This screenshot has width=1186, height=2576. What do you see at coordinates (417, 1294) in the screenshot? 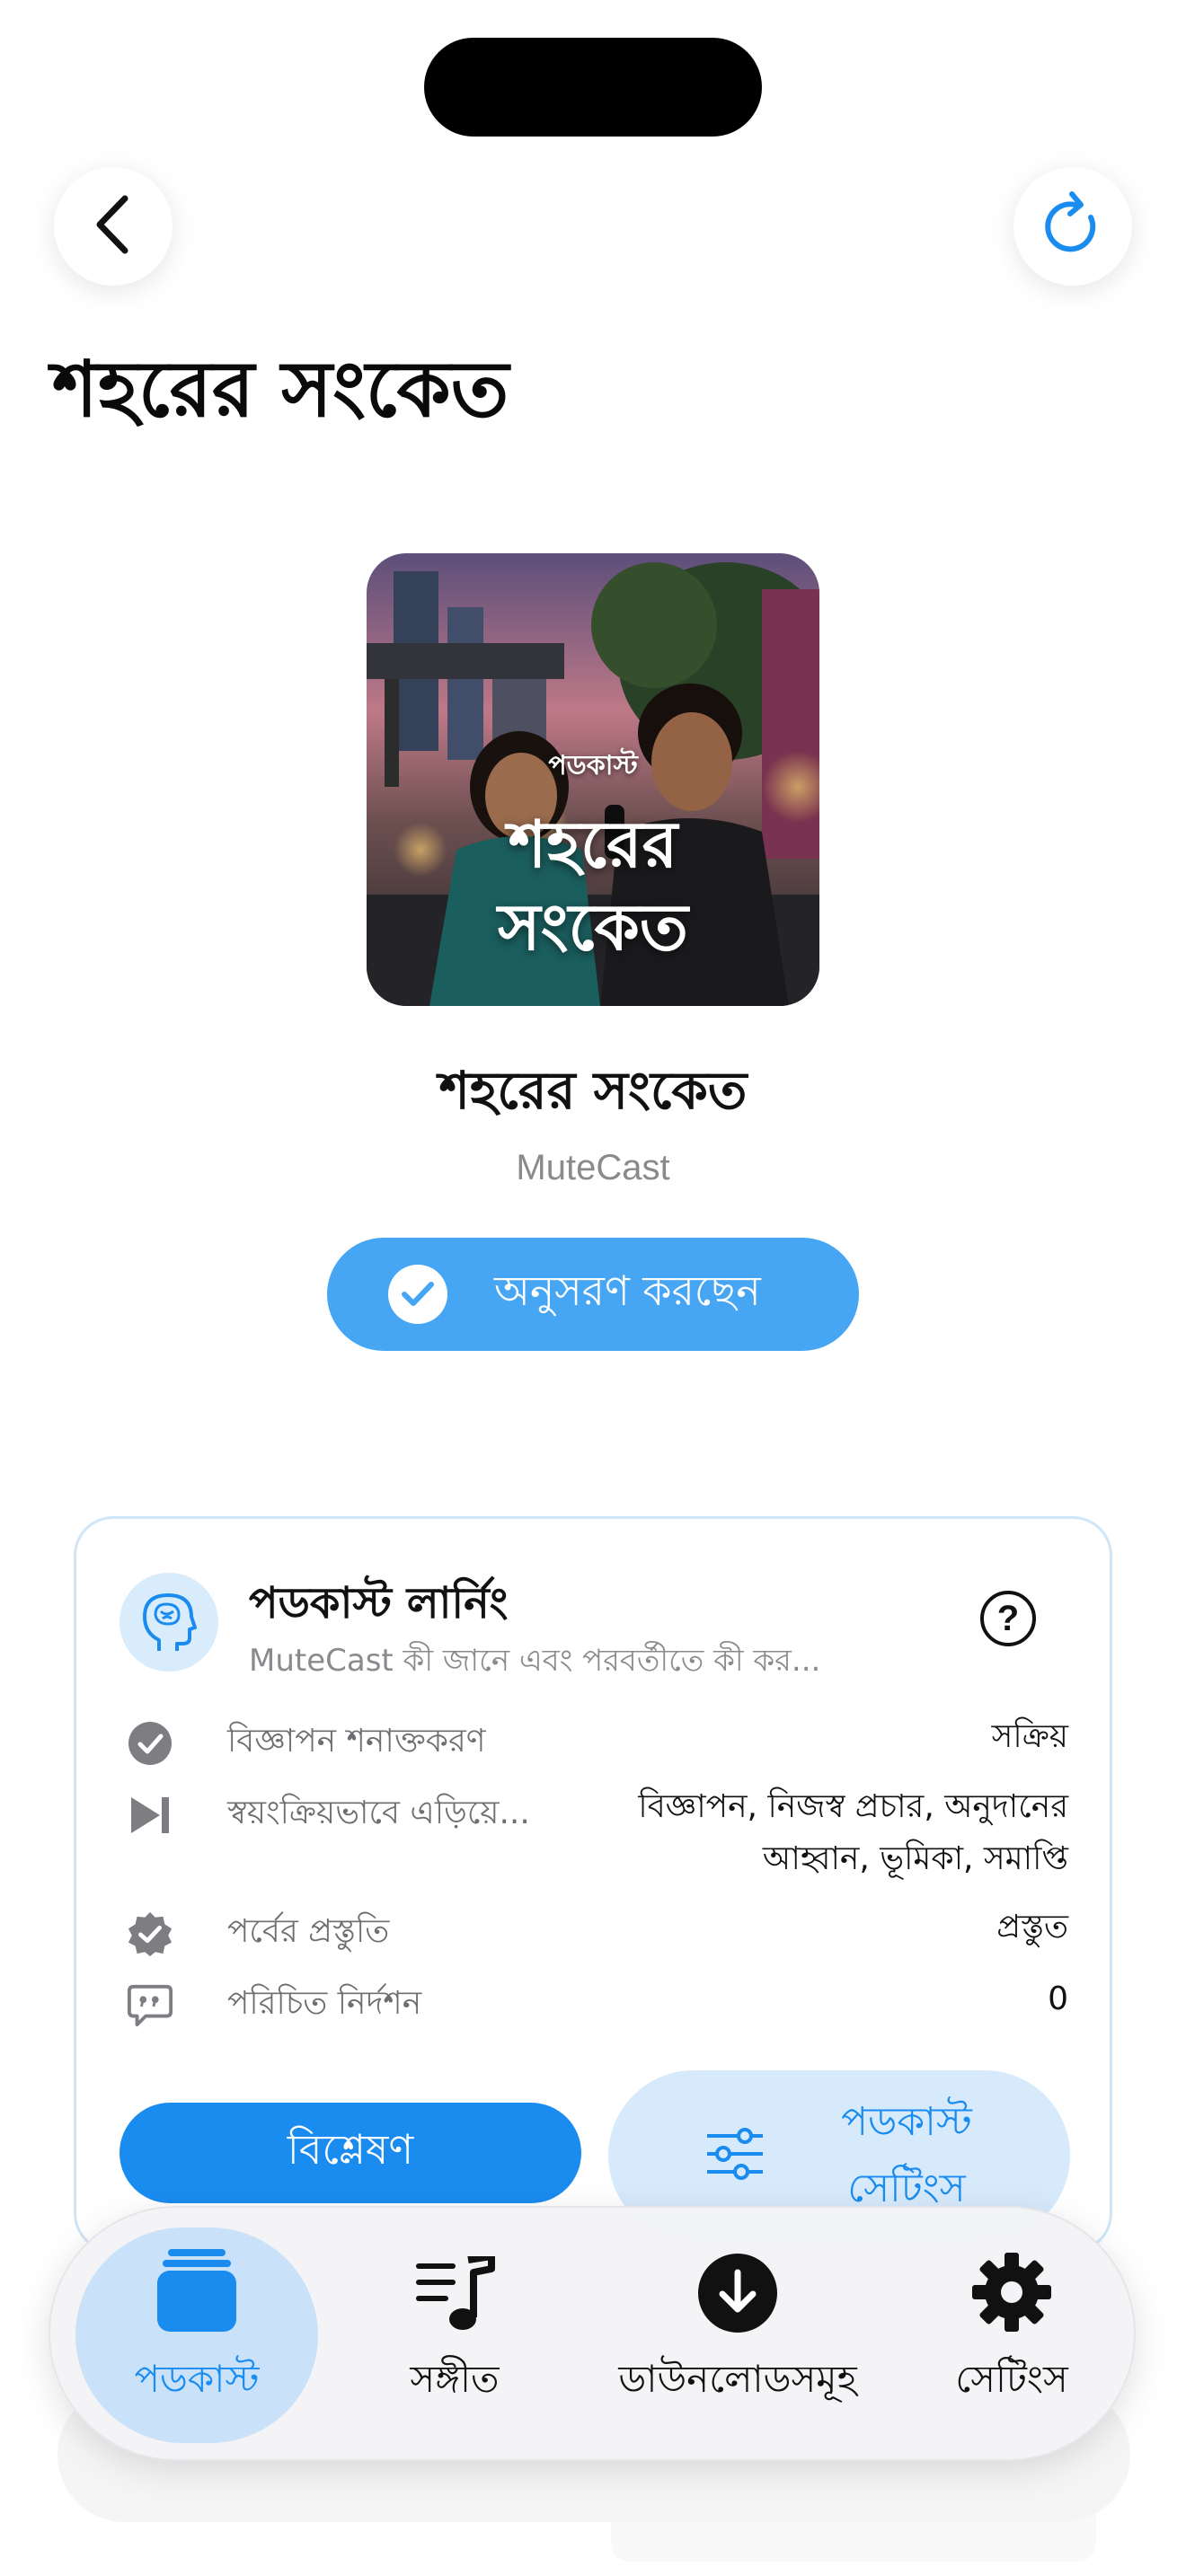
I see `checkmark-icon` at bounding box center [417, 1294].